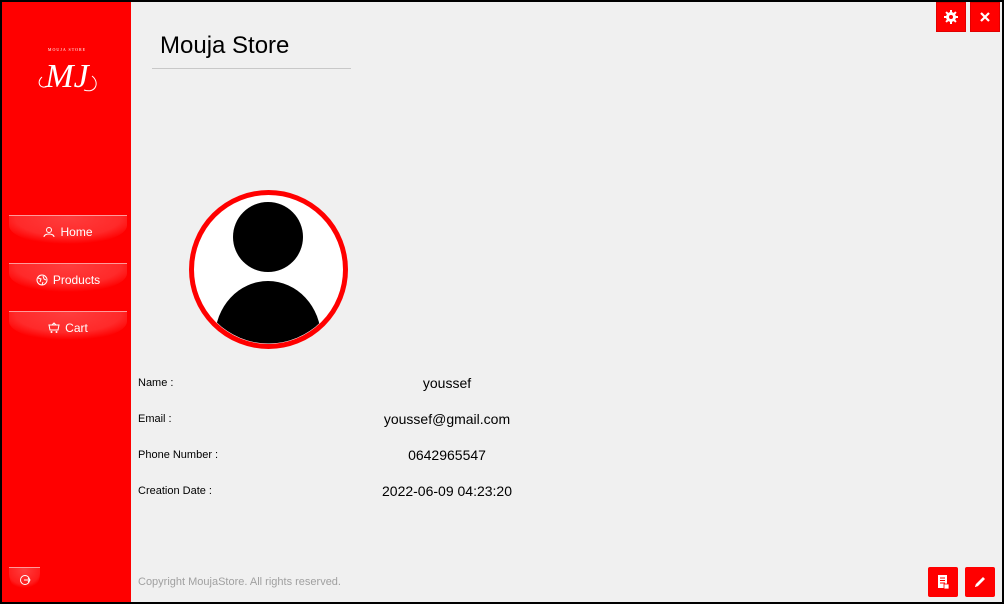 Image resolution: width=1004 pixels, height=604 pixels. Describe the element at coordinates (67, 49) in the screenshot. I see `svg-text: MOUJA STORE` at that location.